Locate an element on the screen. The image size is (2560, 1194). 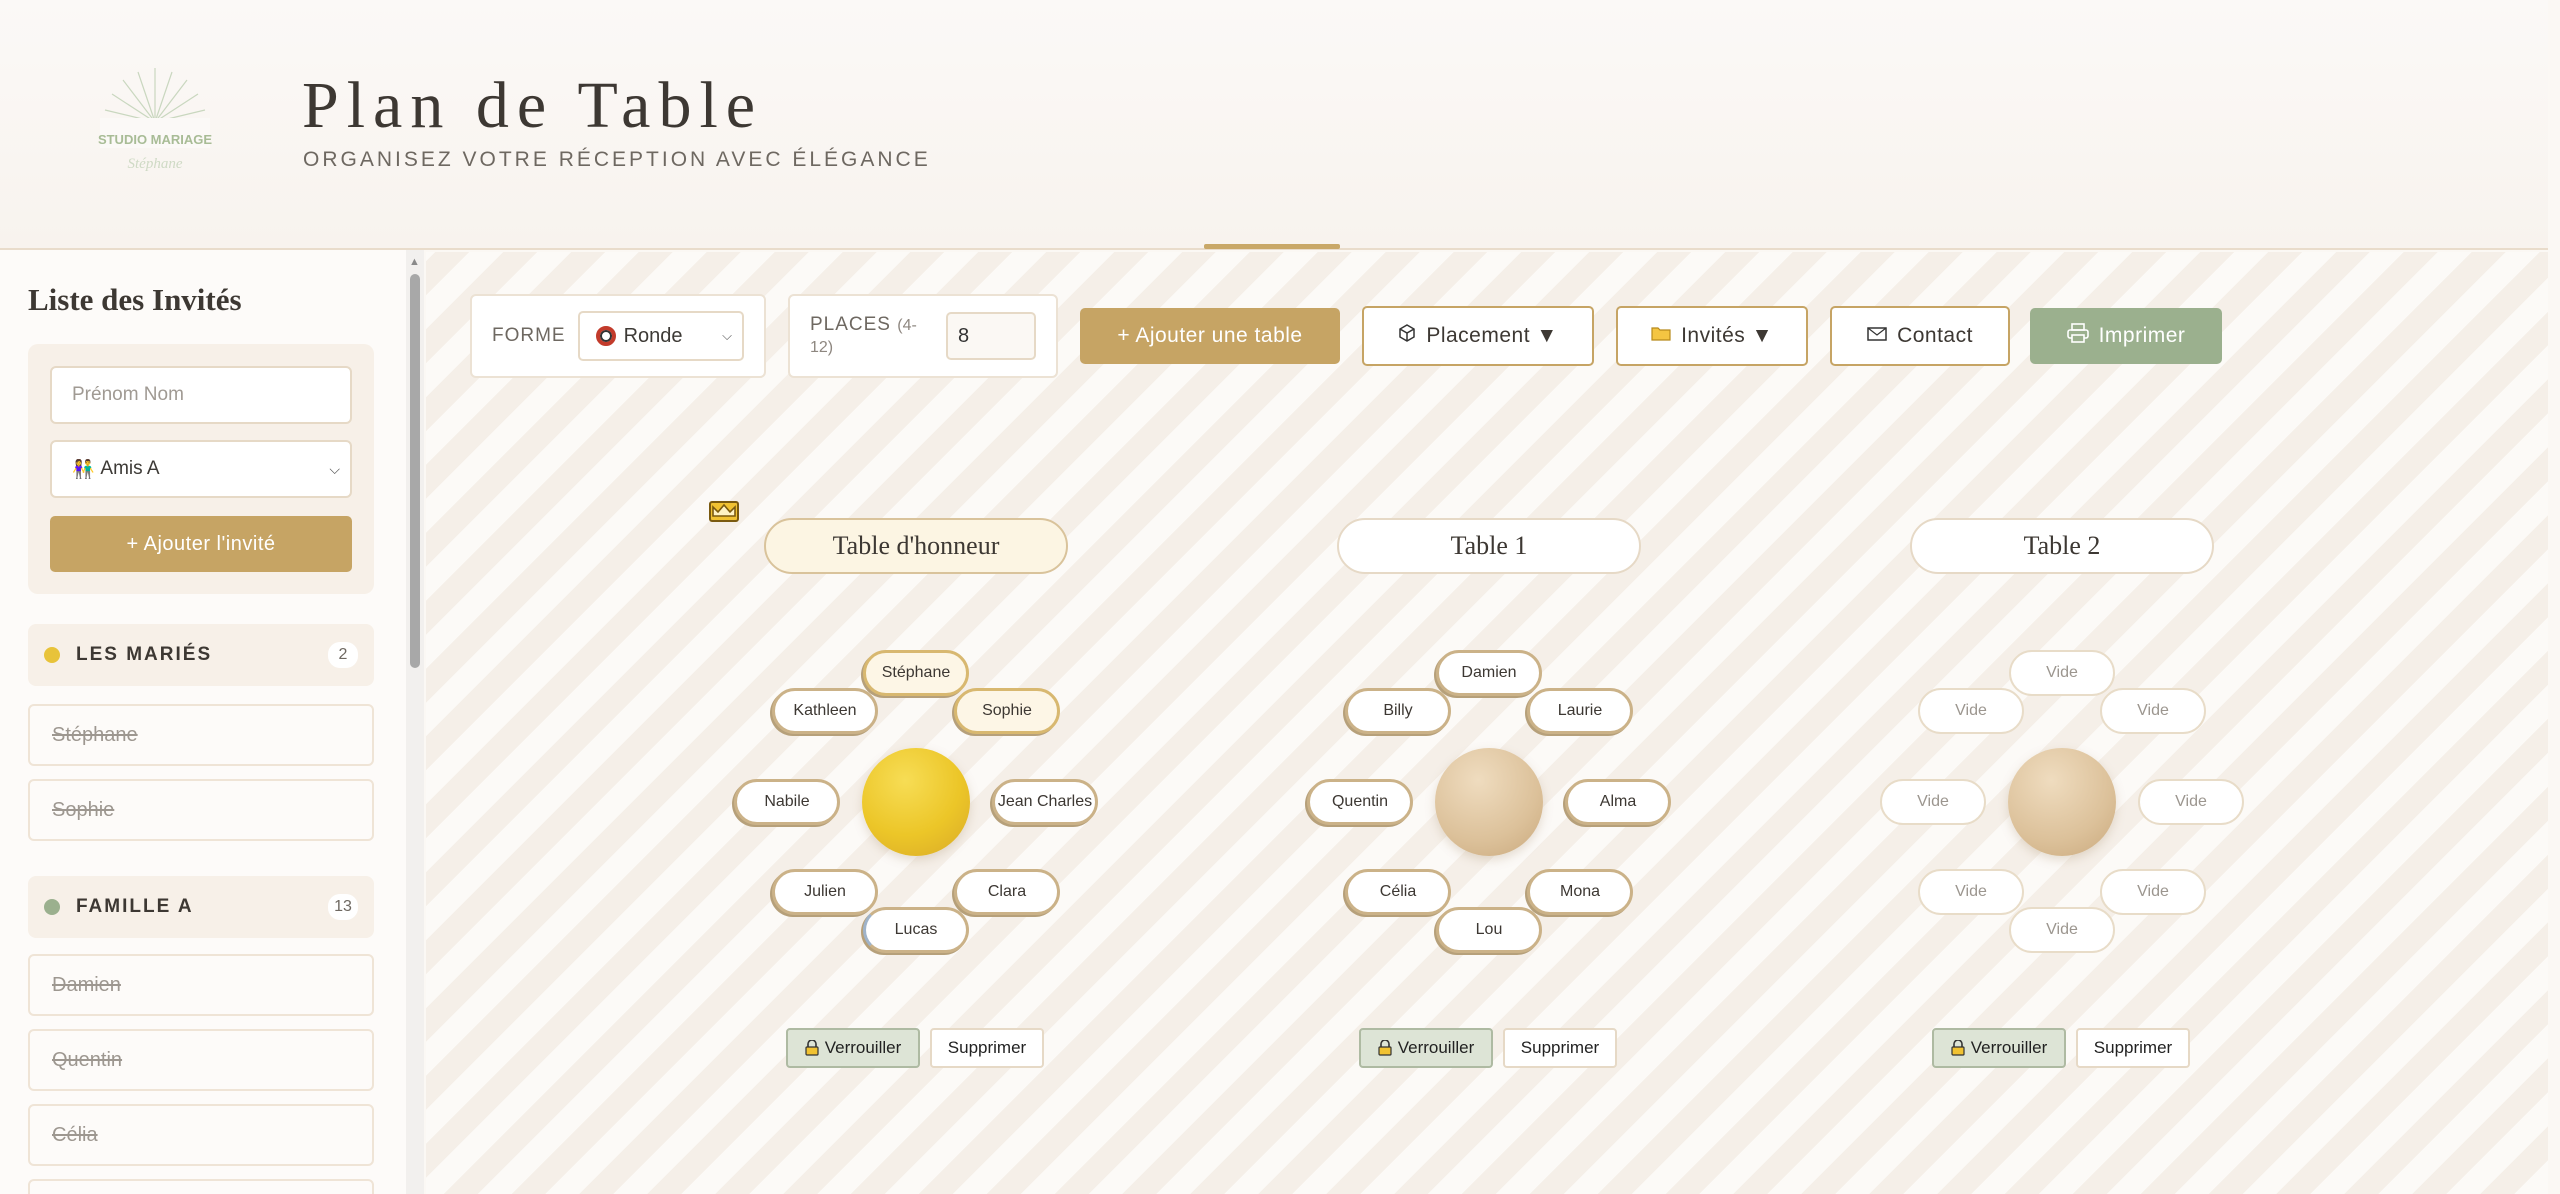
guest-item-partial is located at coordinates (201, 1186).